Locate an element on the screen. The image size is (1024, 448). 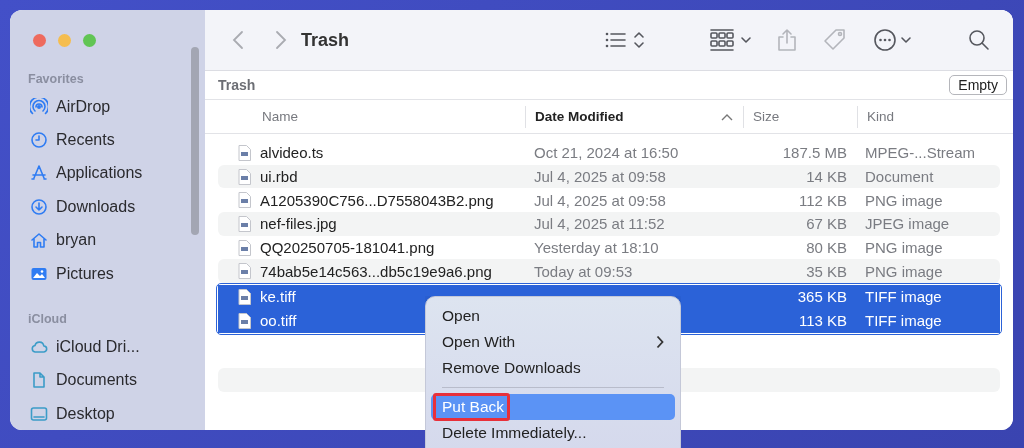
size-cell: 35 KB is located at coordinates (826, 271).